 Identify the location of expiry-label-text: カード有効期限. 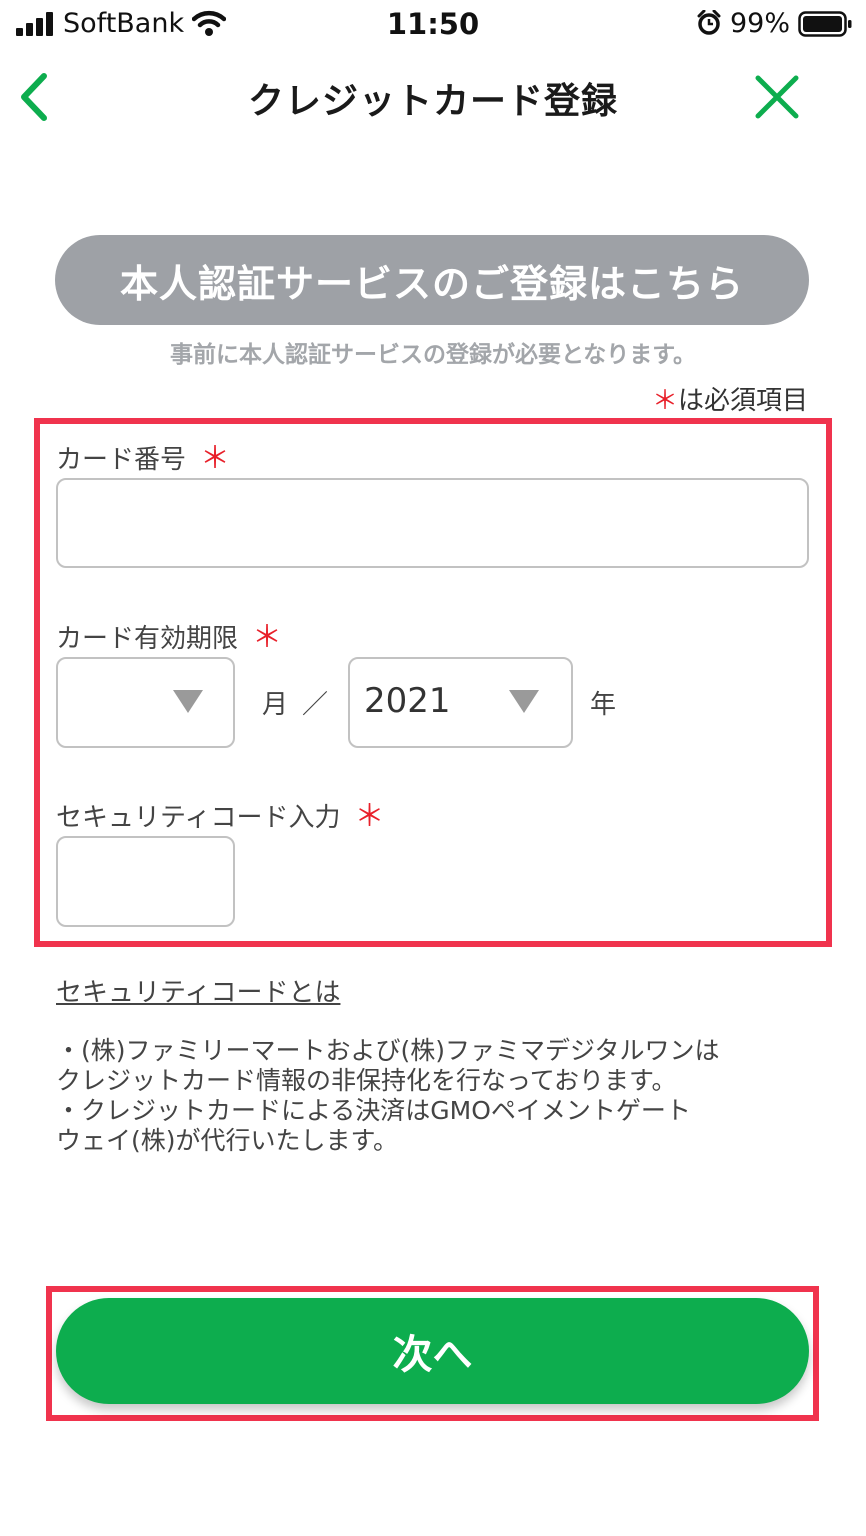
(147, 639).